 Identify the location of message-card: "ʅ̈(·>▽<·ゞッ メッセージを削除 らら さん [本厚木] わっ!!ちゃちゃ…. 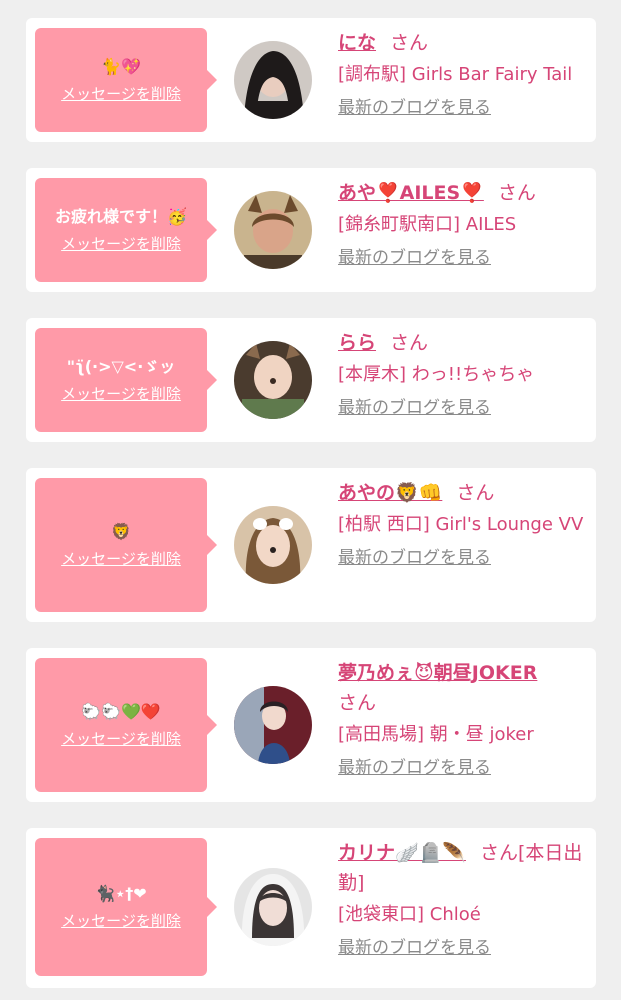
(311, 380).